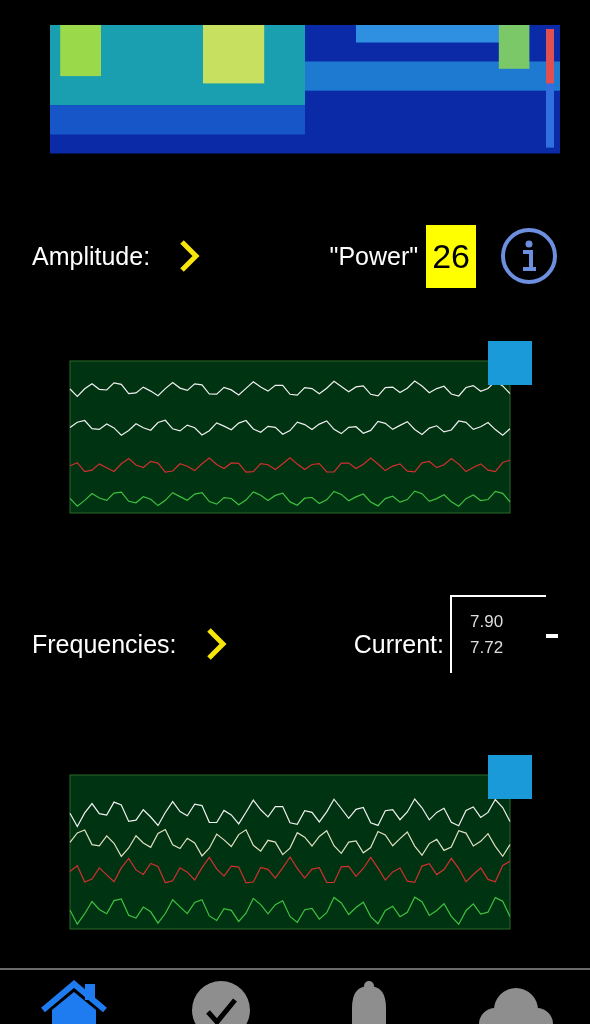 The image size is (590, 1024). Describe the element at coordinates (73, 1002) in the screenshot. I see `home-icon` at that location.